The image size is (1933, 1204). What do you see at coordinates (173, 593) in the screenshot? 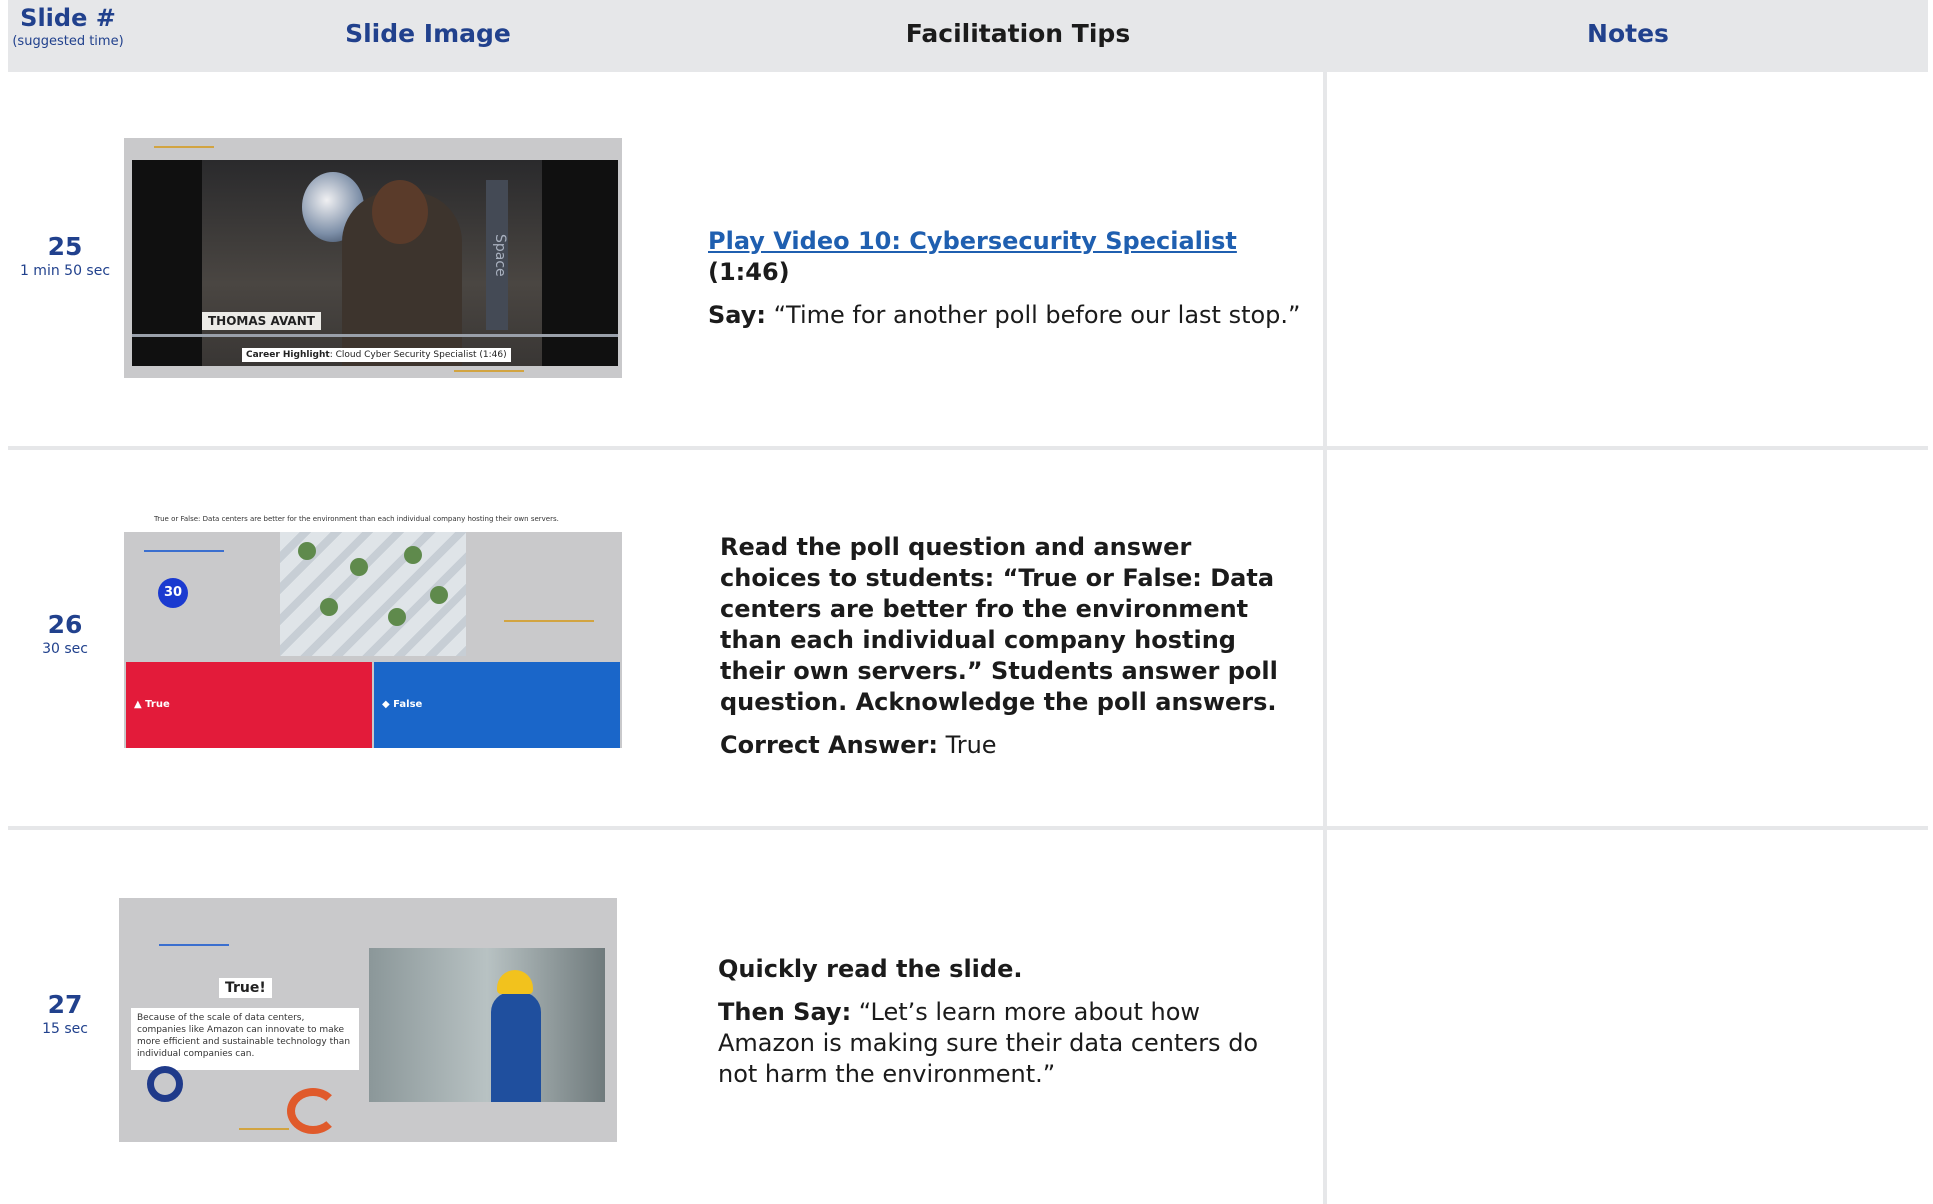
I see `poll-timer: 30` at bounding box center [173, 593].